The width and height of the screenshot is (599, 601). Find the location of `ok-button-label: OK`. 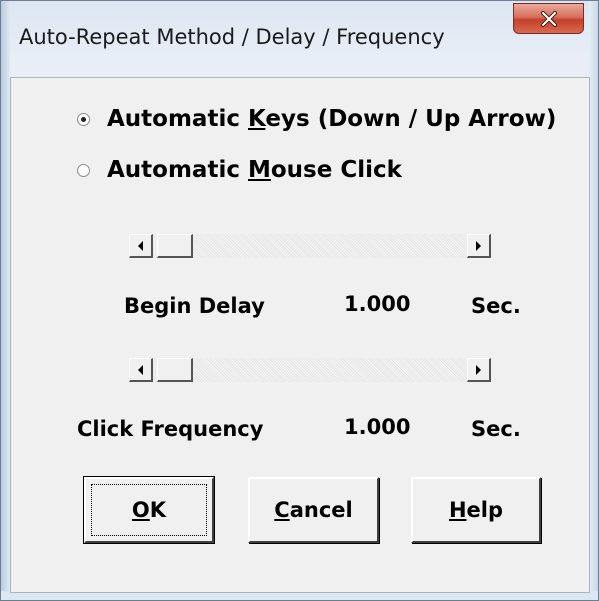

ok-button-label: OK is located at coordinates (149, 510).